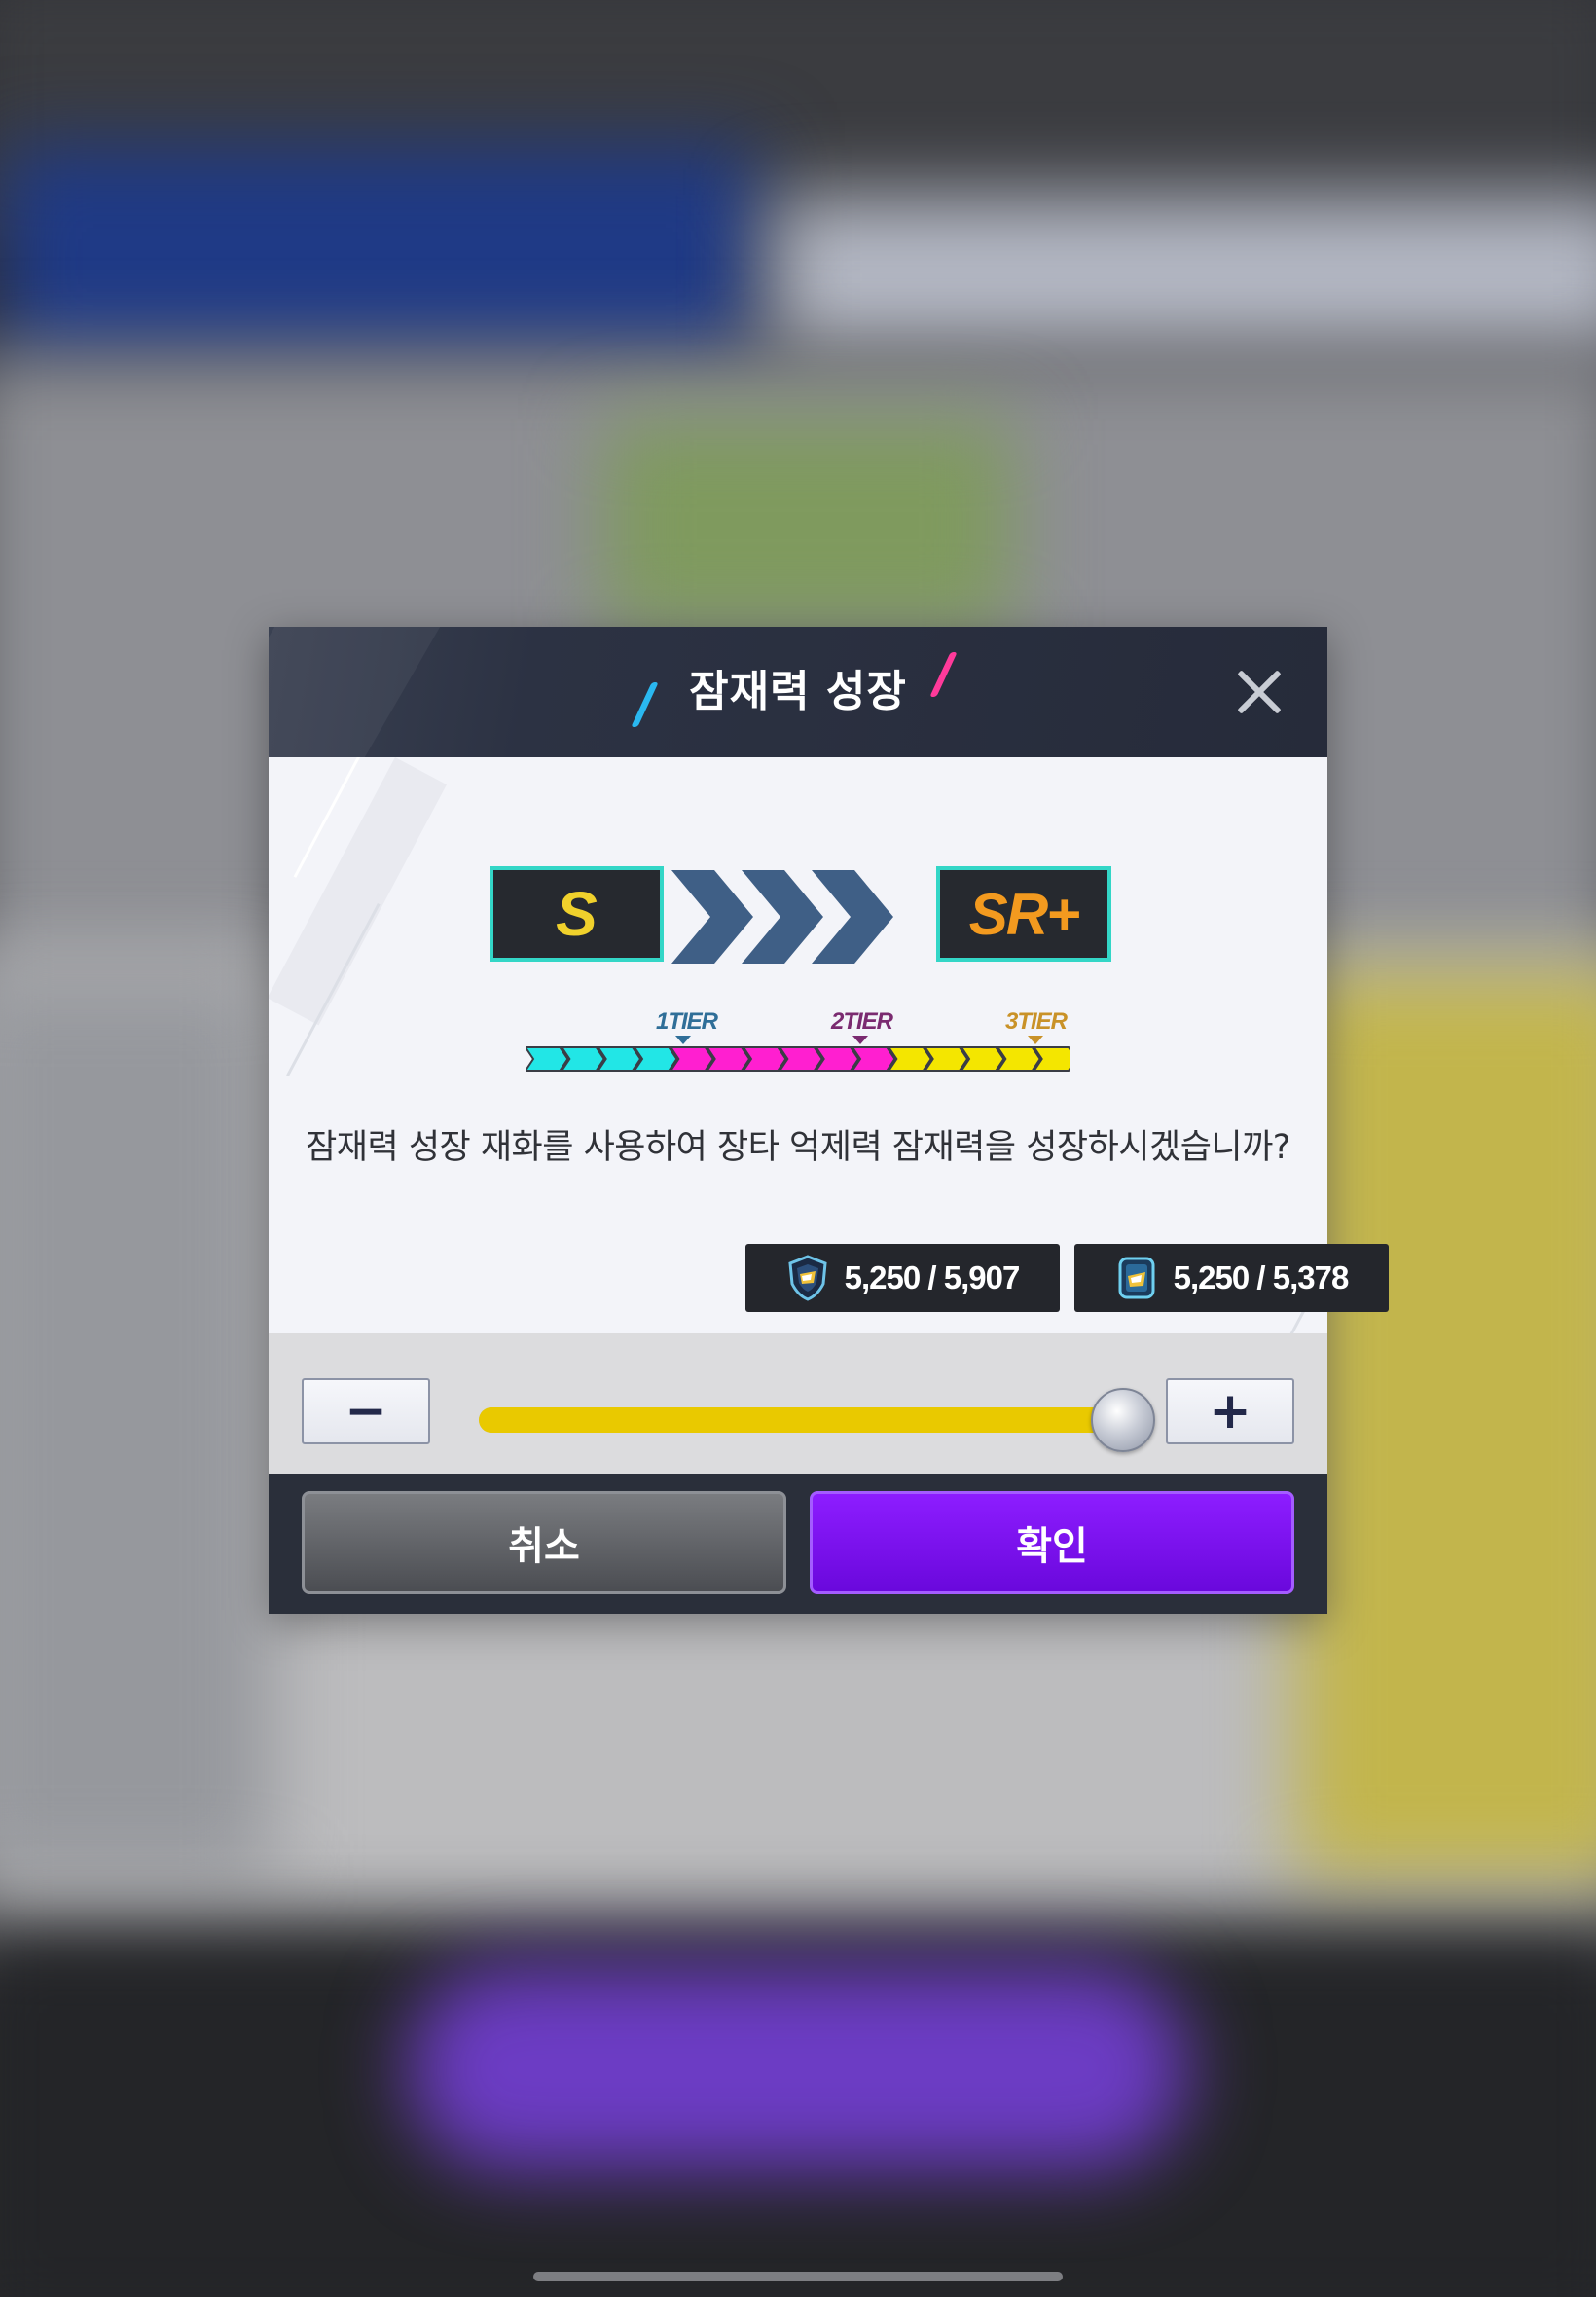 The height and width of the screenshot is (2297, 1596). What do you see at coordinates (1036, 1021) in the screenshot?
I see `tier-3-label: 3TIER` at bounding box center [1036, 1021].